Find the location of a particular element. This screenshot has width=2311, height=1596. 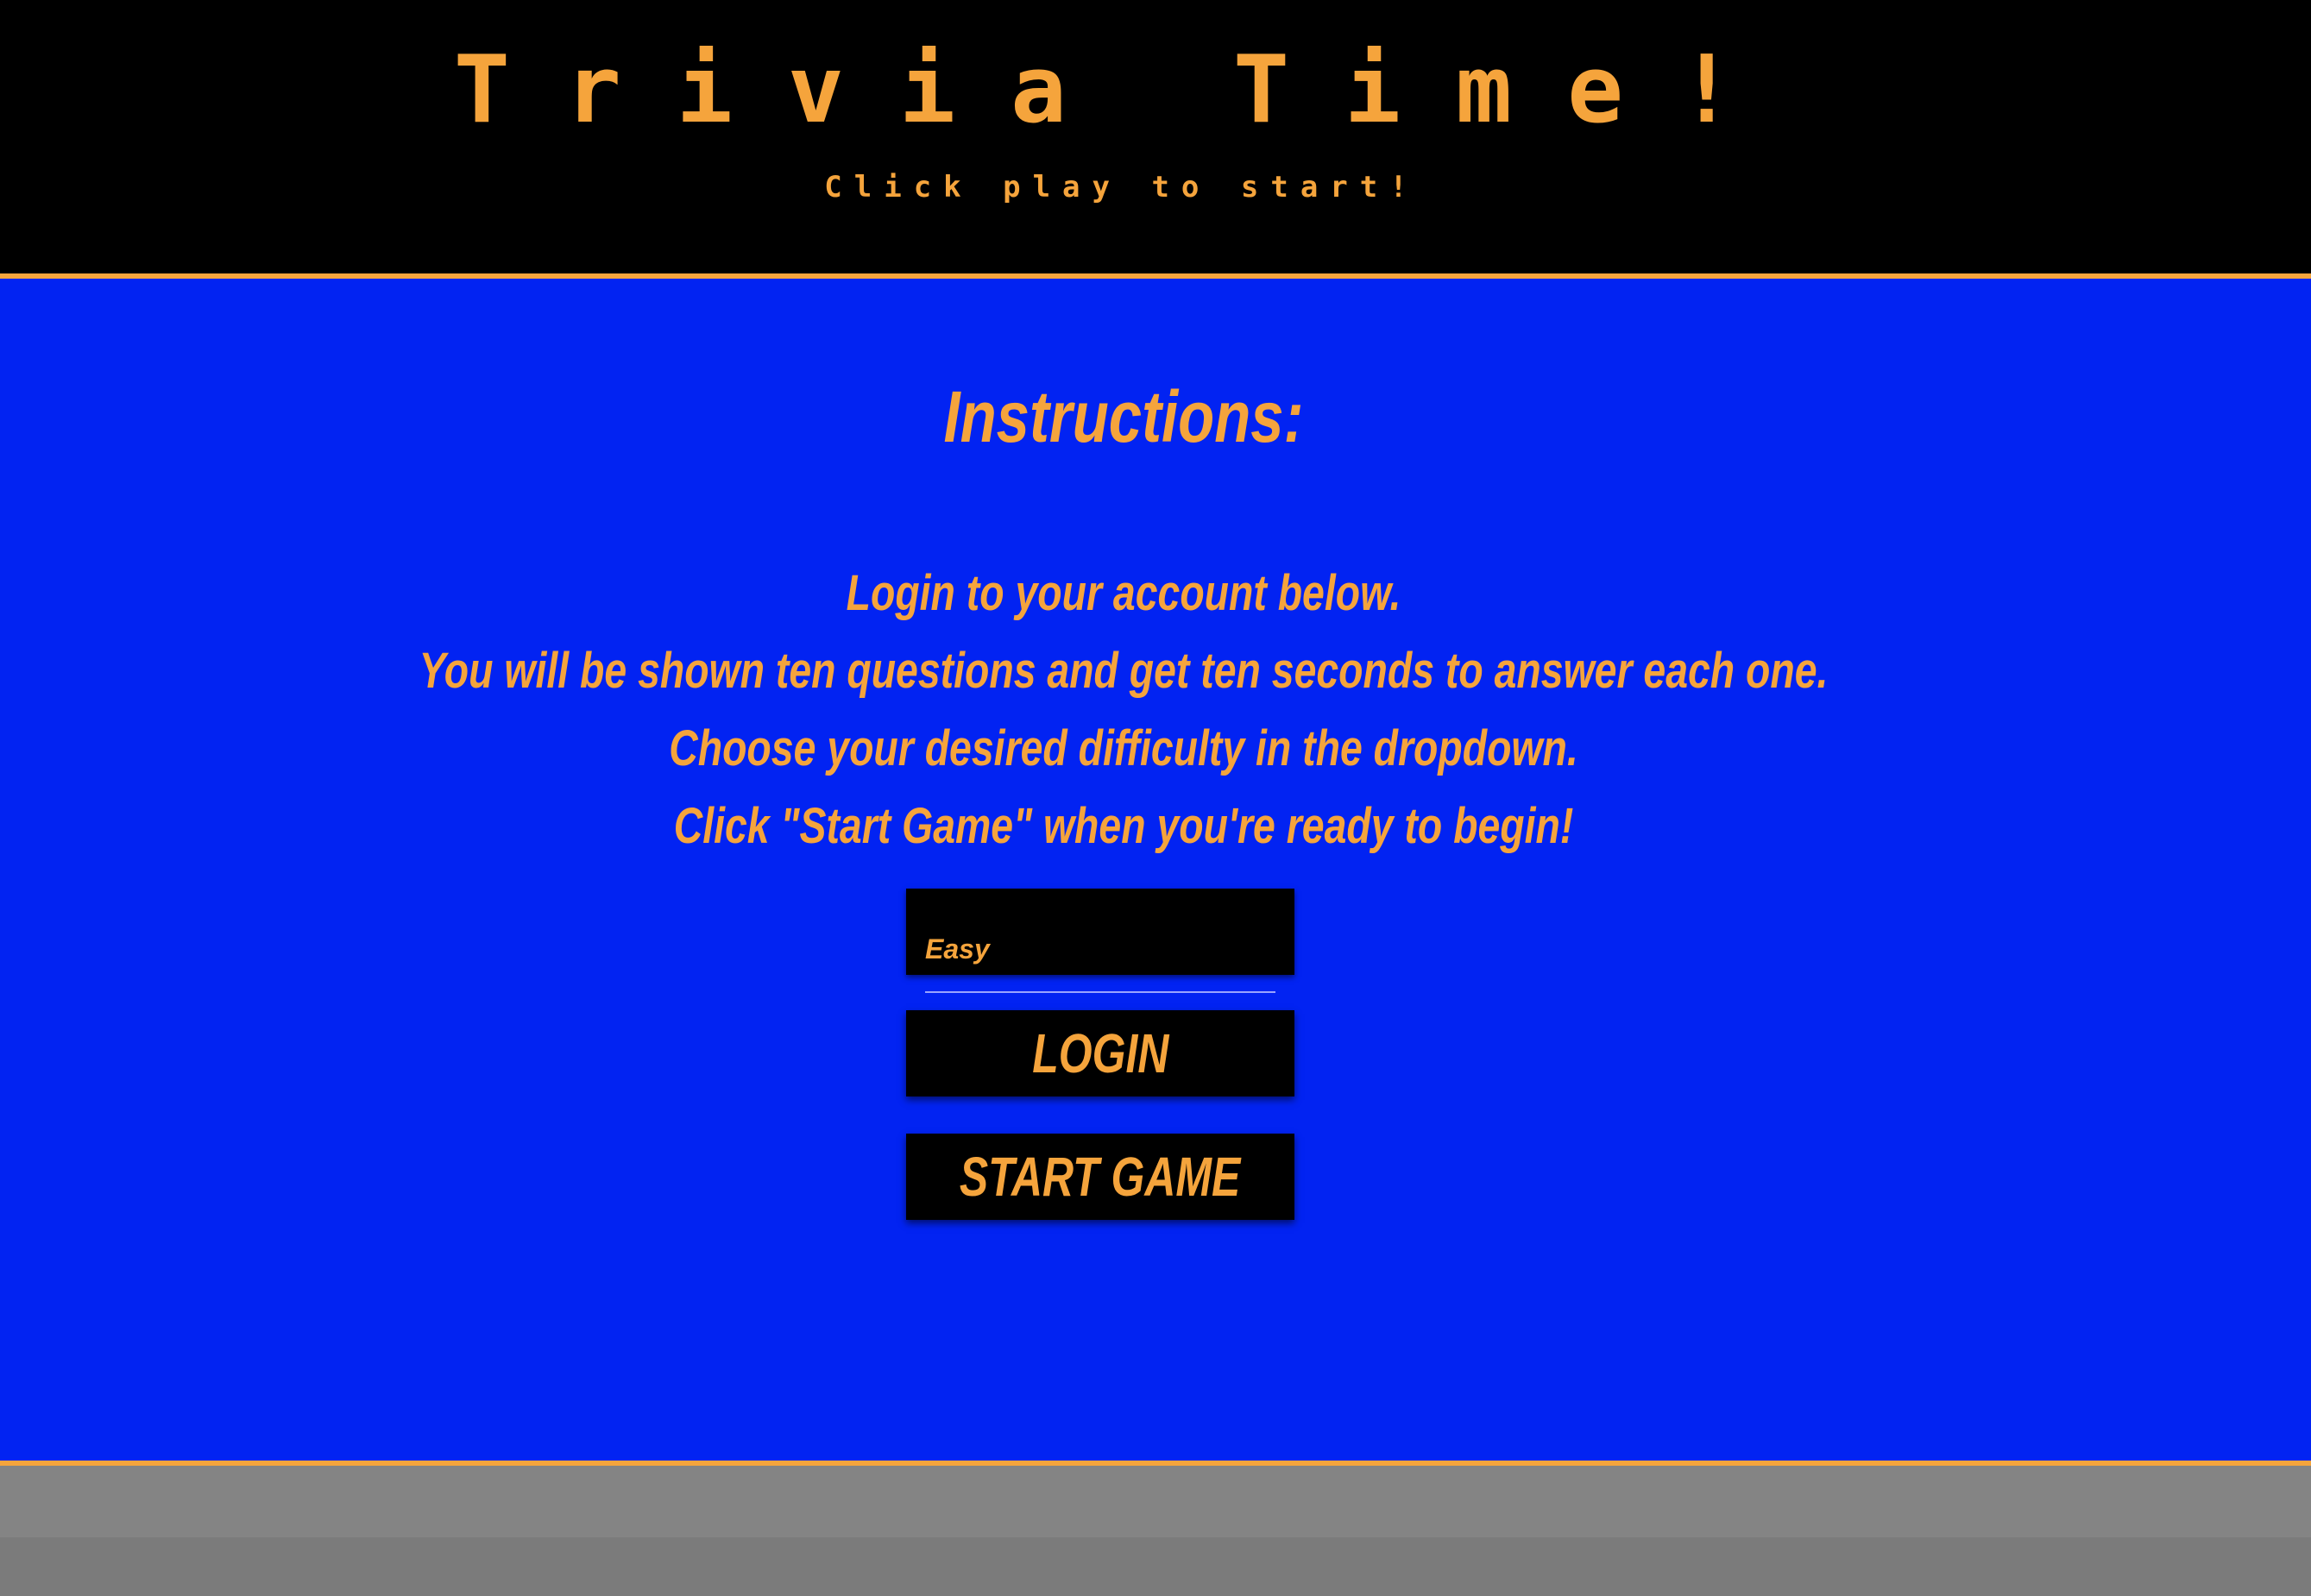

footer-bottom-band is located at coordinates (1155, 1566).